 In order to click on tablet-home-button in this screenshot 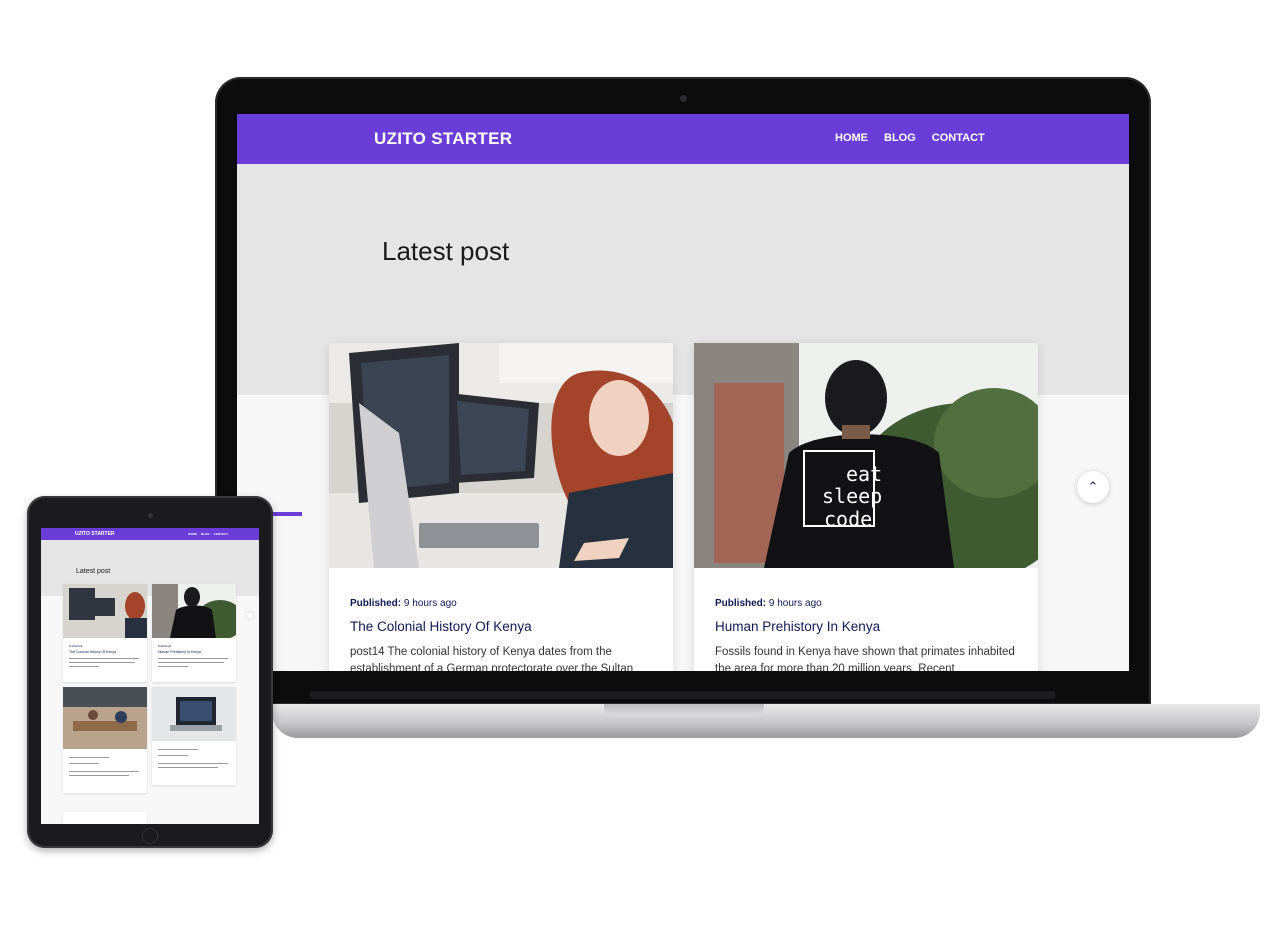, I will do `click(150, 836)`.